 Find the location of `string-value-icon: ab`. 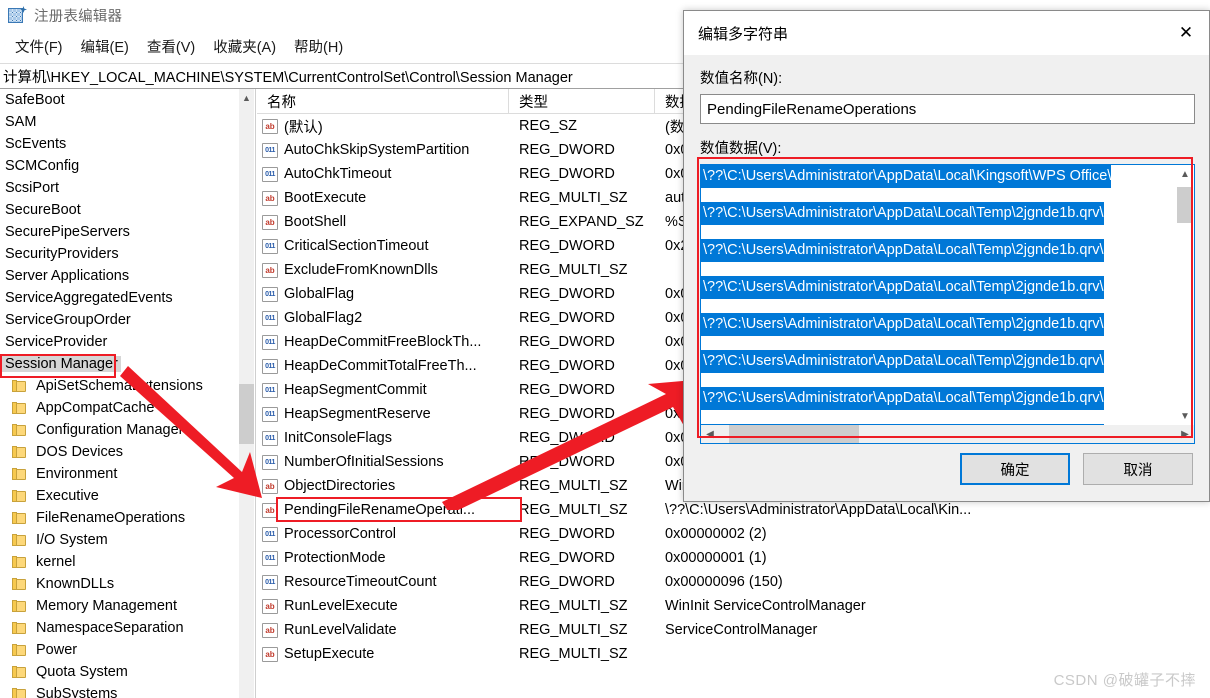

string-value-icon: ab is located at coordinates (270, 126).